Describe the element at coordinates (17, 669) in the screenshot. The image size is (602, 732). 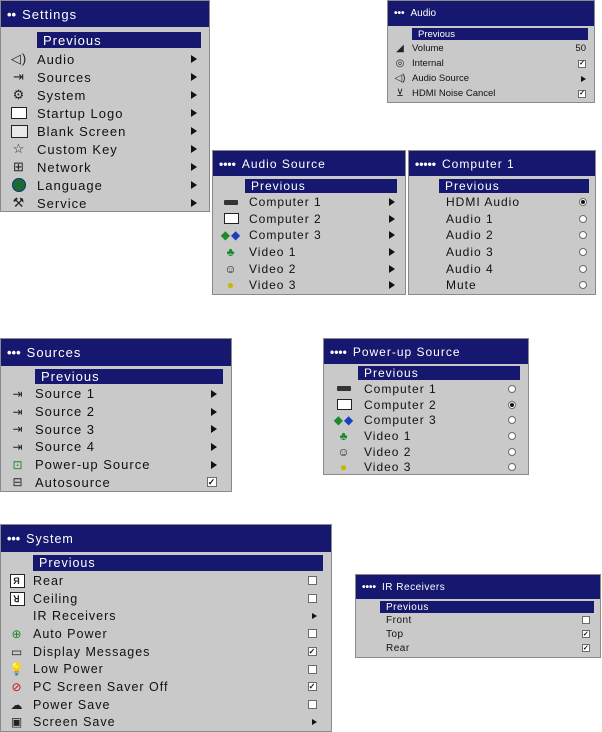
I see `lightbulb-icon: 💡` at that location.